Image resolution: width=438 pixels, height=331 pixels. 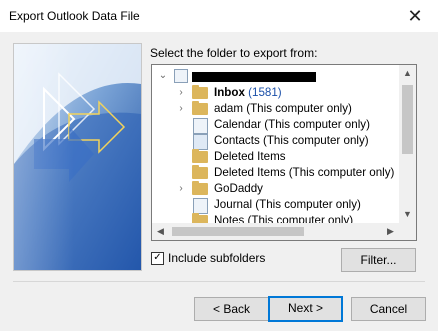 I want to click on tree-item-label: Calendar (This computer only), so click(x=292, y=124).